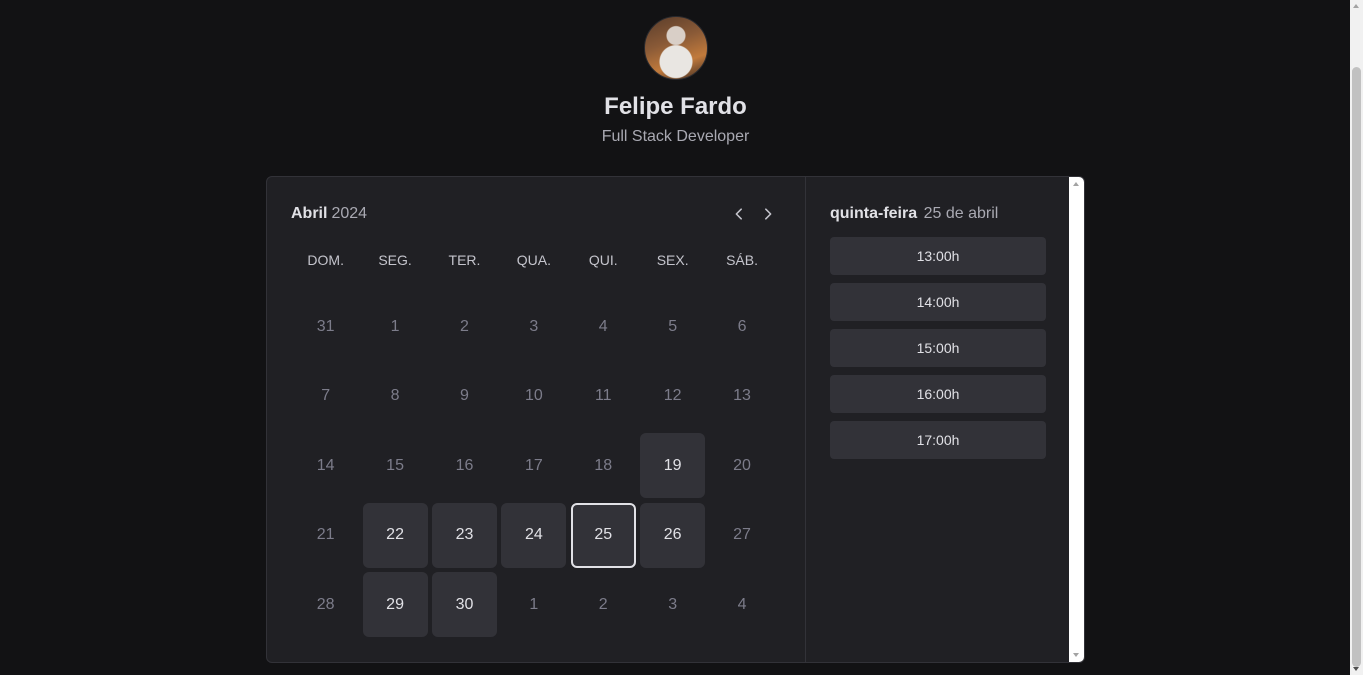  I want to click on weekday-label: SÁB., so click(742, 260).